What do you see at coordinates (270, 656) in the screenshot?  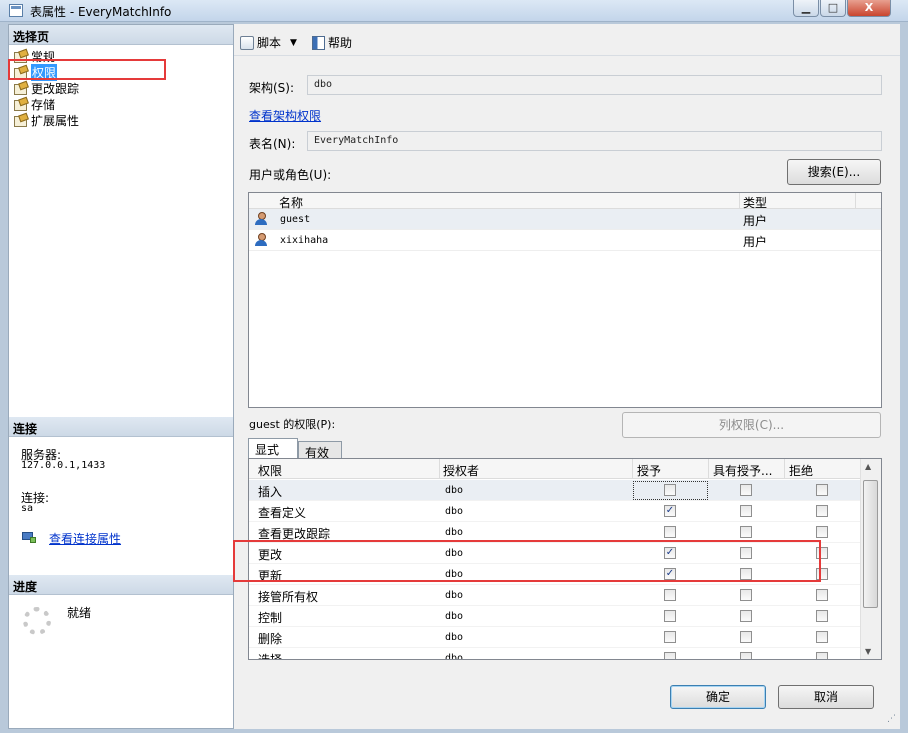 I see `permission-name: 选择` at bounding box center [270, 656].